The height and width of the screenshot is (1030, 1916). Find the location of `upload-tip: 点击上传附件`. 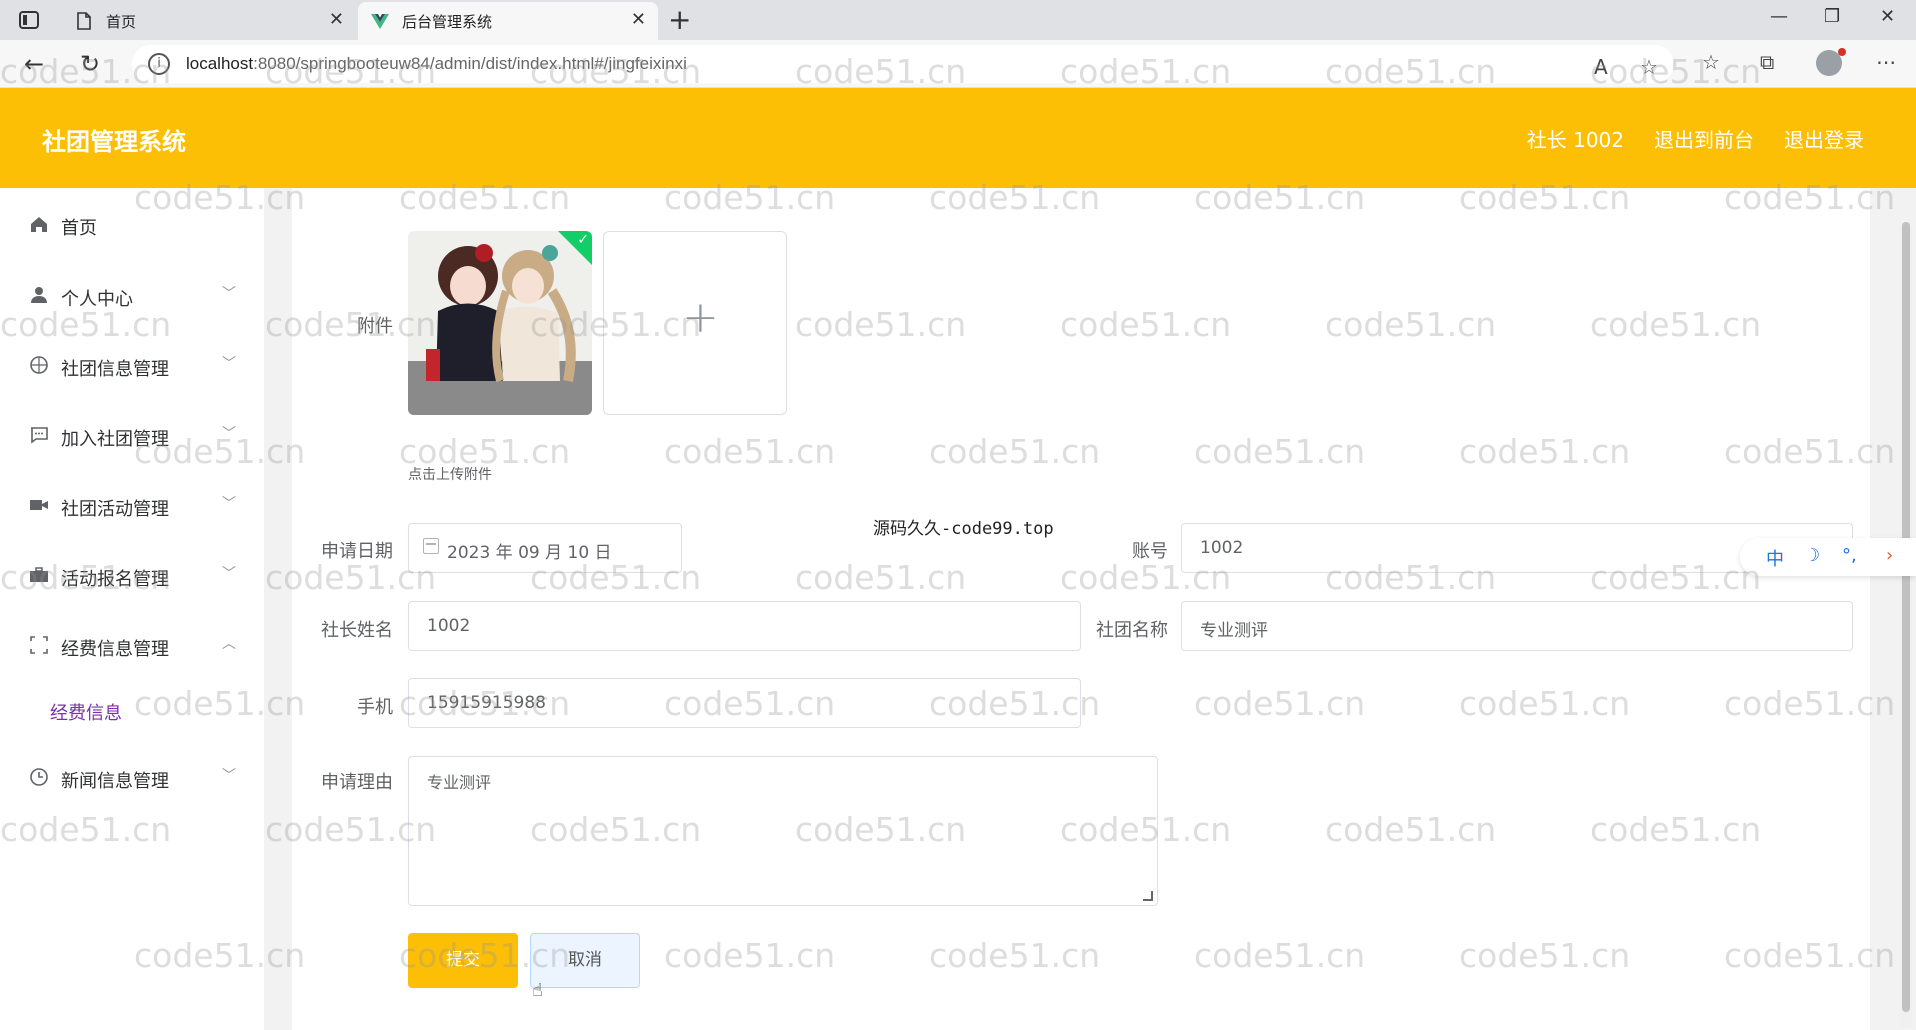

upload-tip: 点击上传附件 is located at coordinates (450, 475).